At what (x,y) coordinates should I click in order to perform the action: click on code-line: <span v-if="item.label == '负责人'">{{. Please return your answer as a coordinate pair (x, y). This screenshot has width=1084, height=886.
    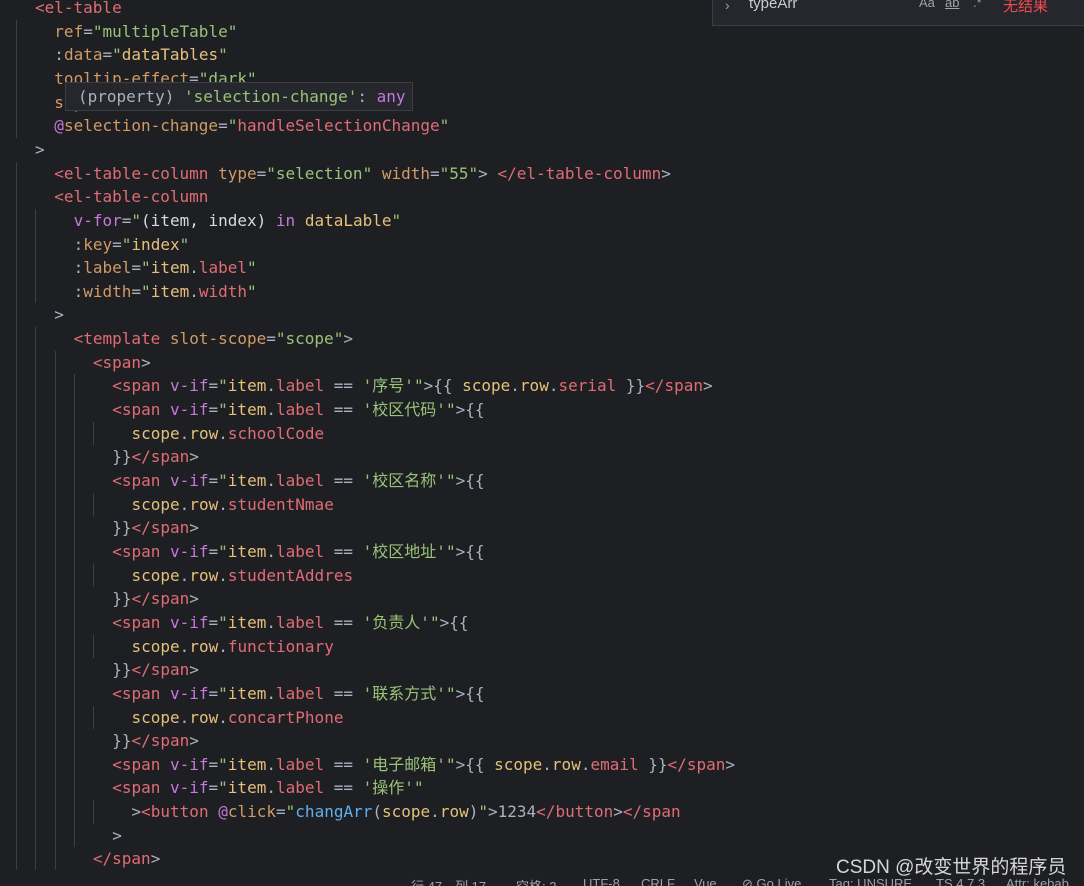
    Looking at the image, I should click on (290, 623).